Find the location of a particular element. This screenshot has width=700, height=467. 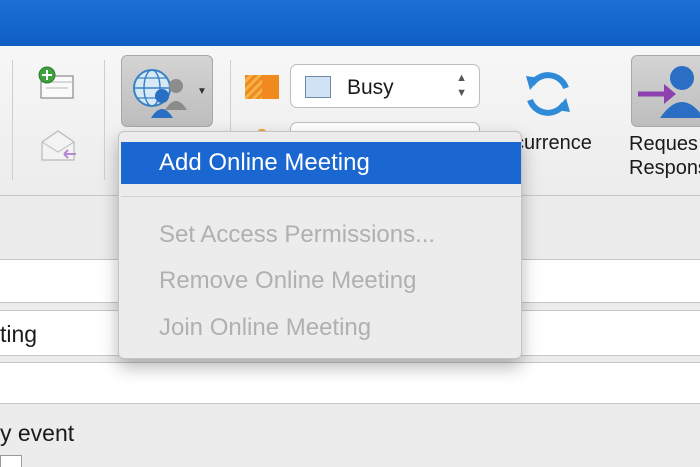

request-label-line2: Respons is located at coordinates (664, 168).